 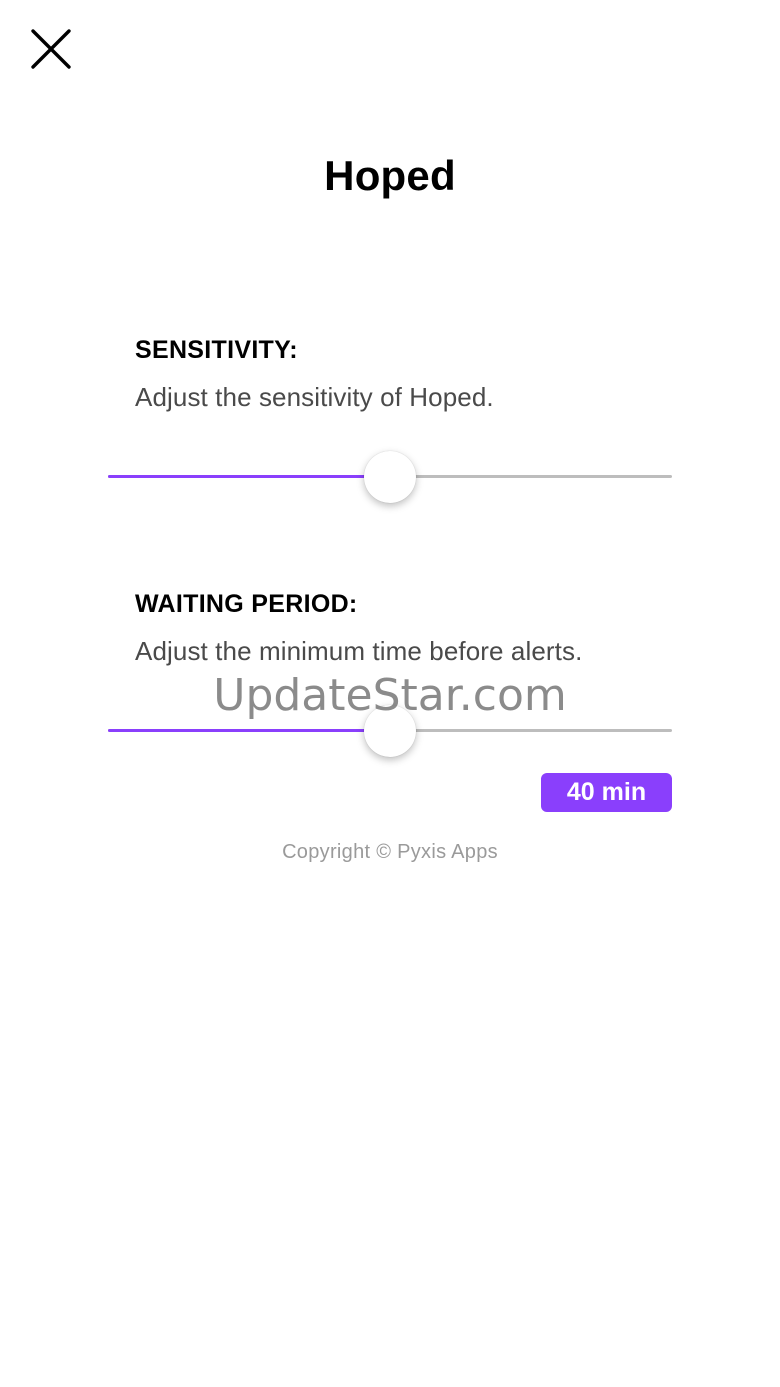 What do you see at coordinates (249, 476) in the screenshot?
I see `sensitivity-slider-fill` at bounding box center [249, 476].